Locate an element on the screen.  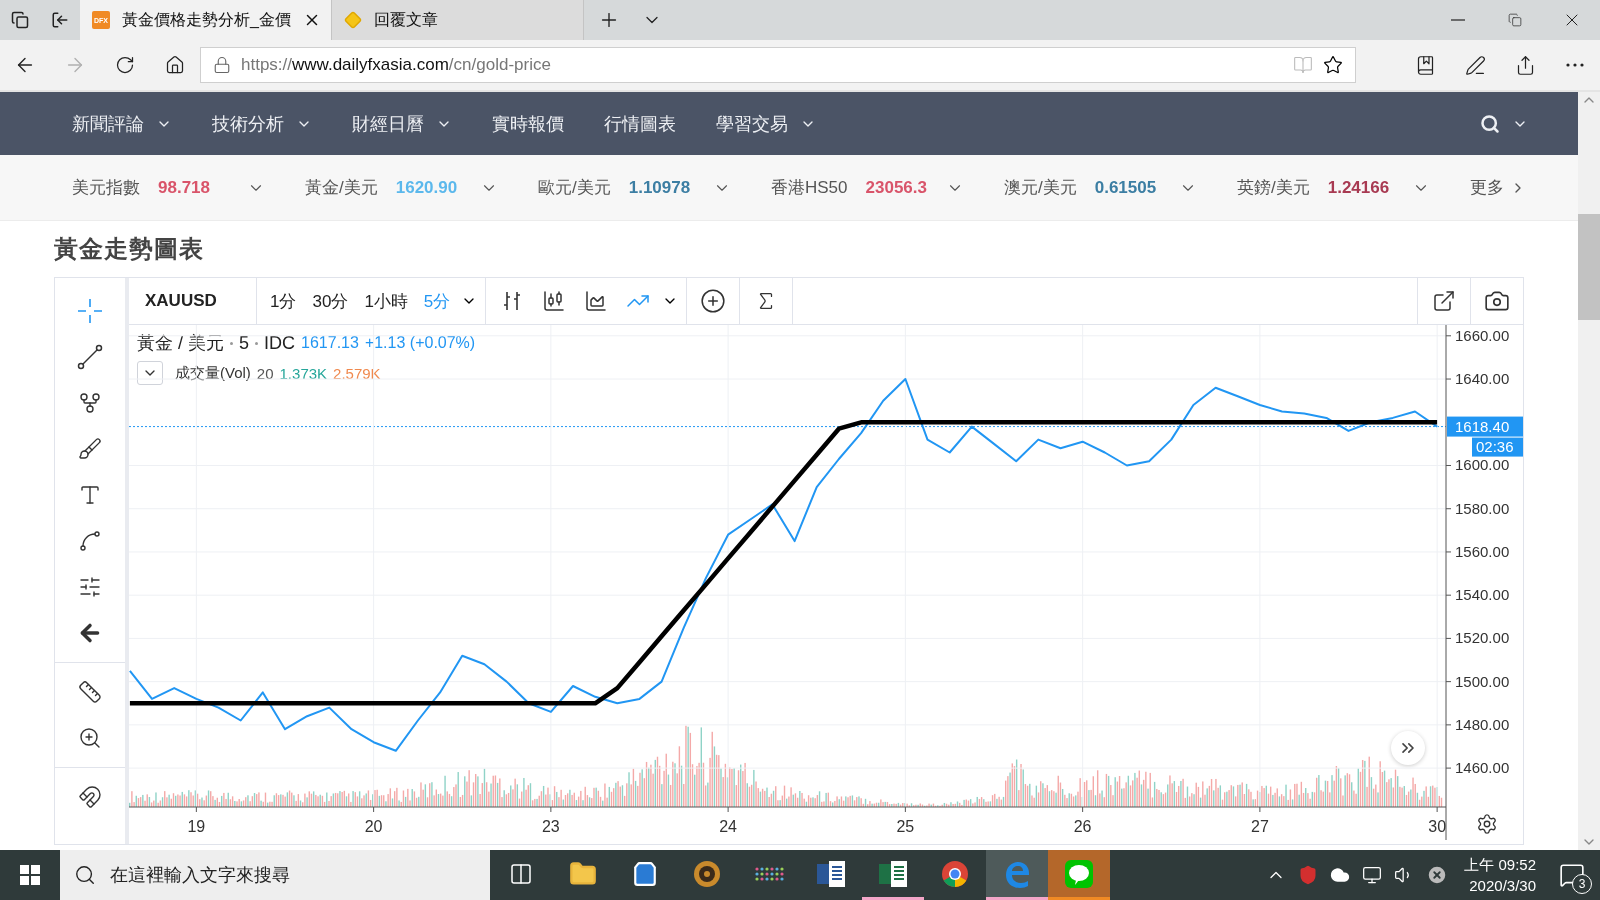
brush-icon is located at coordinates (90, 449).